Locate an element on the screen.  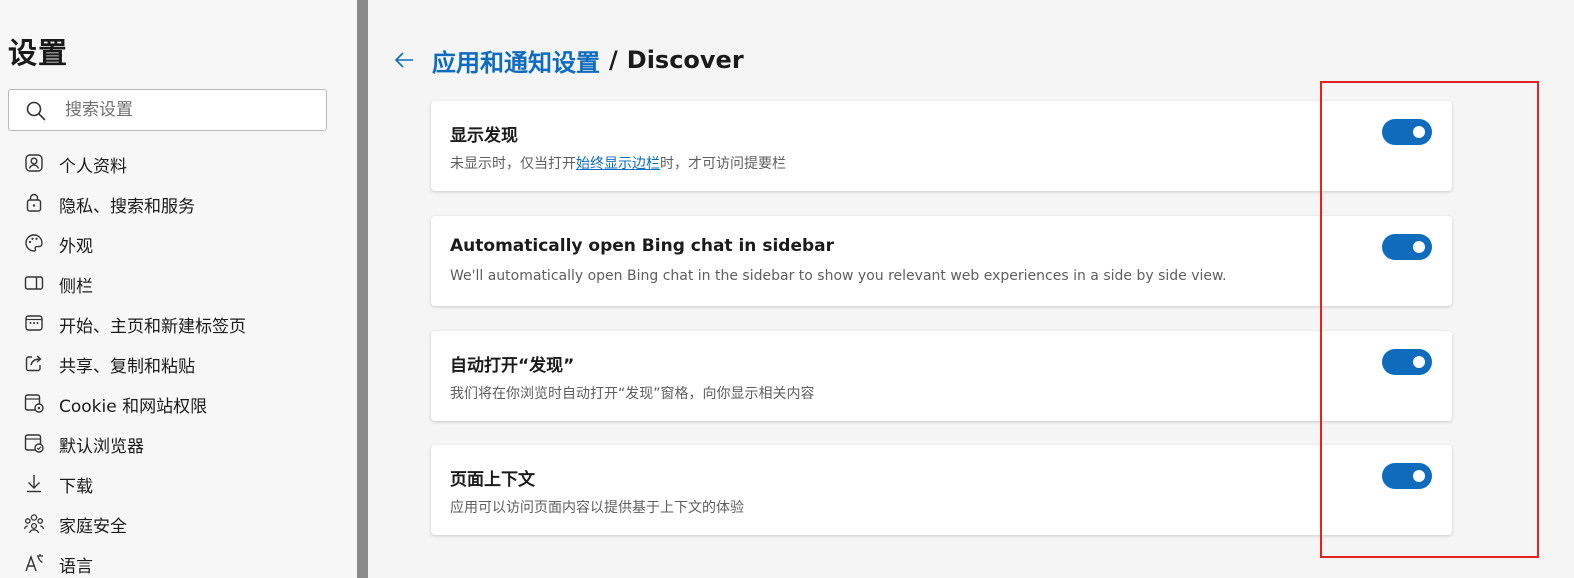
sidebar-item-label: 隐私、搜索和服务 is located at coordinates (127, 207).